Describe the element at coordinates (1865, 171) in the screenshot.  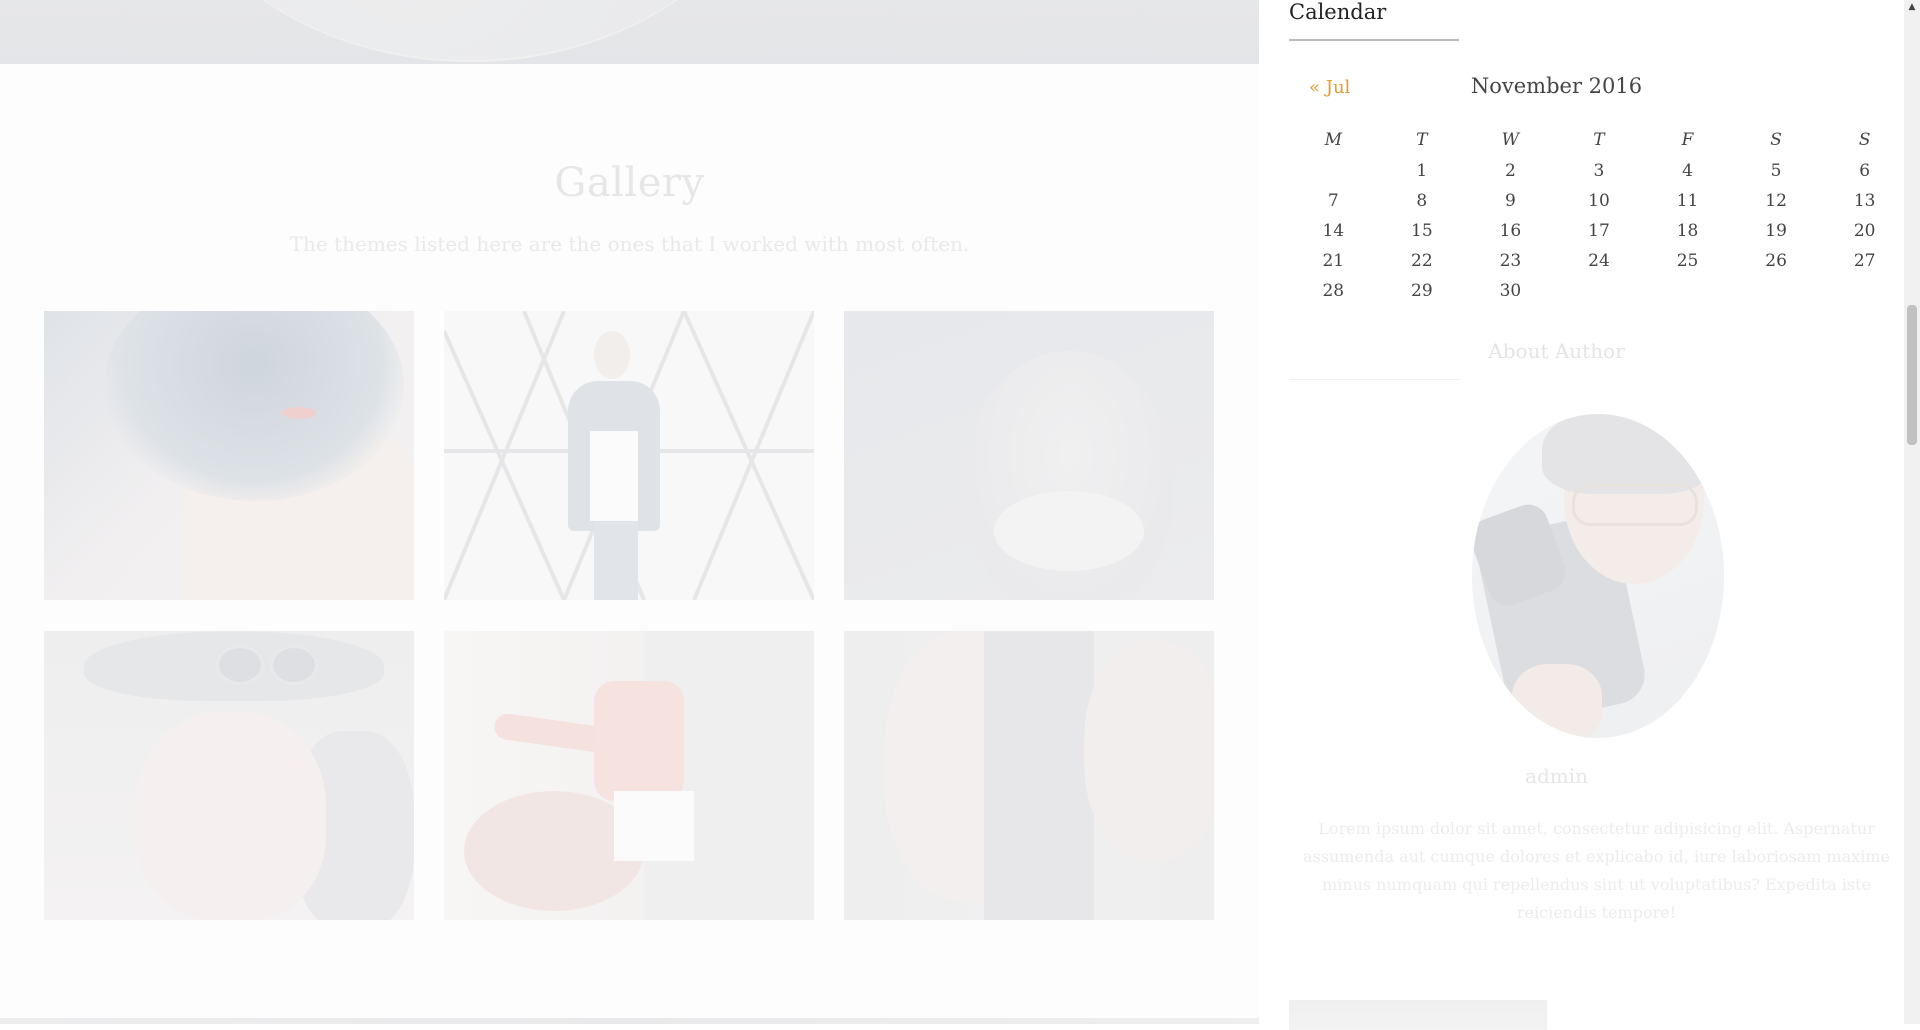
I see `calendar-day: 6` at that location.